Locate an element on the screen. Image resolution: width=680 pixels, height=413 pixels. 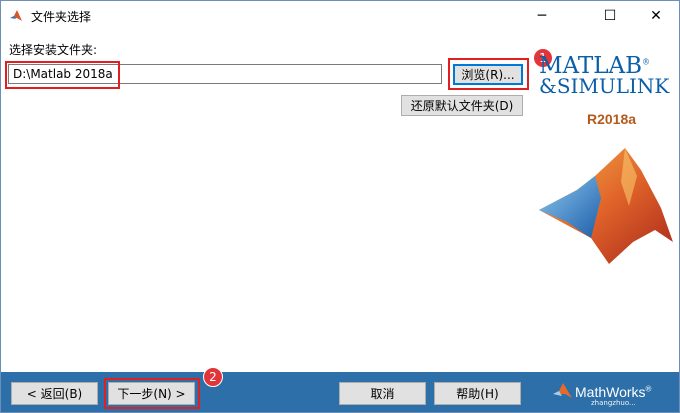
install-folder-label: 选择安装文件夹: is located at coordinates (53, 50).